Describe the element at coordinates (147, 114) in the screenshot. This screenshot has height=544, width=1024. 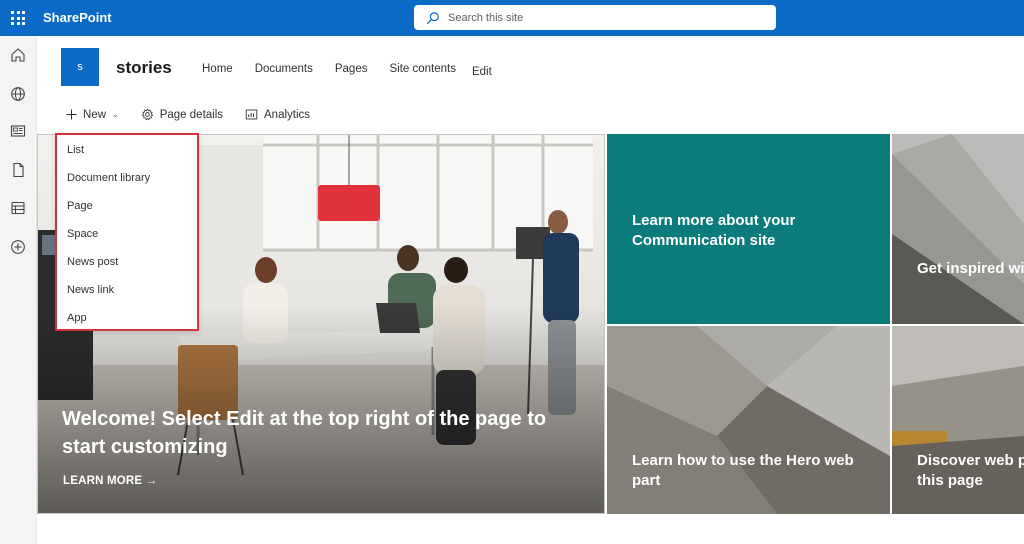
I see `gear-icon` at that location.